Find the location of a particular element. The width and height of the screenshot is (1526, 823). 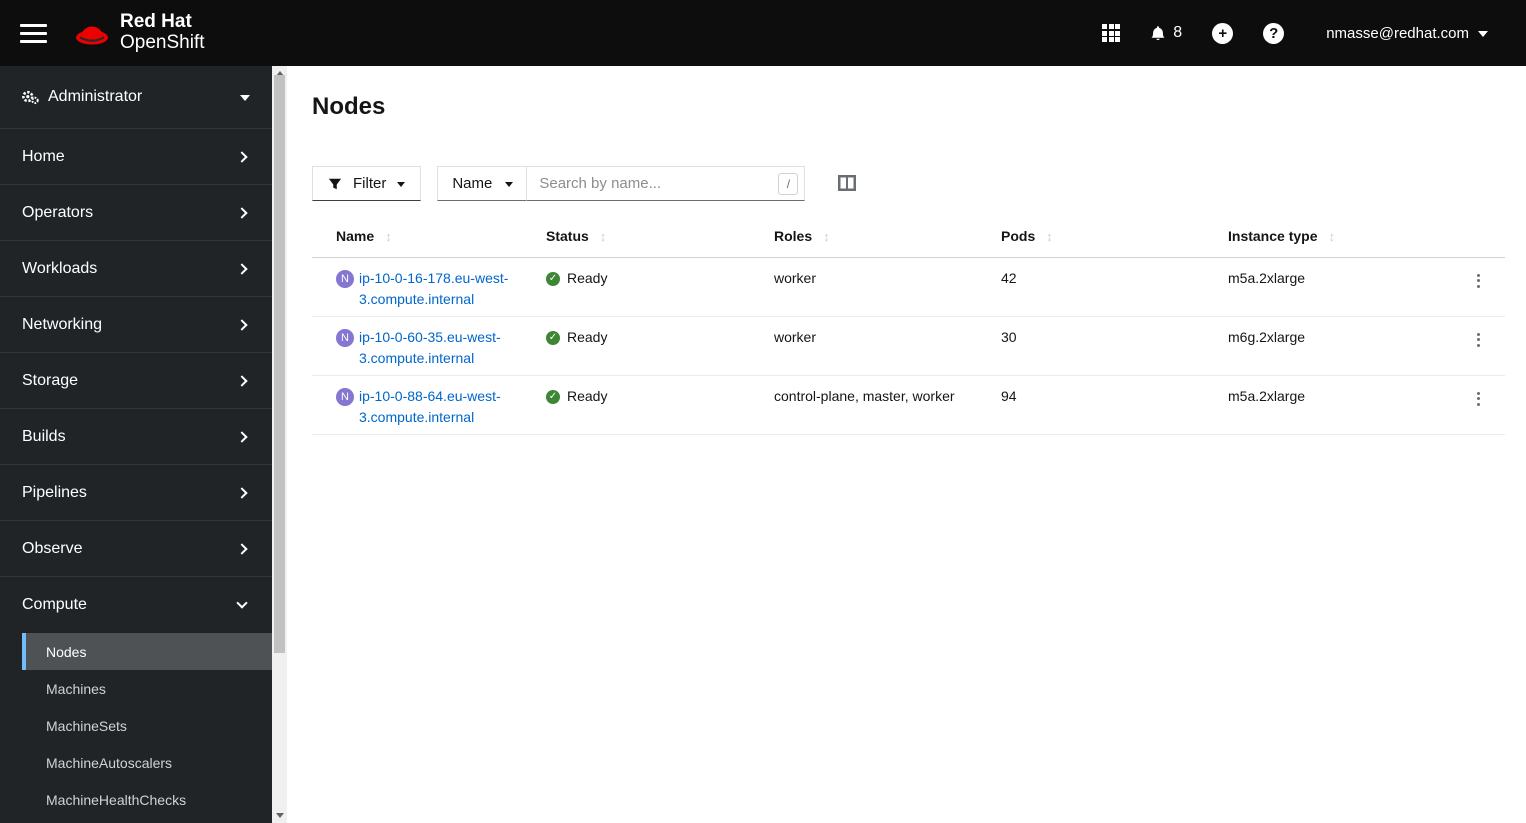

perspective-label: Administrator is located at coordinates (95, 96).